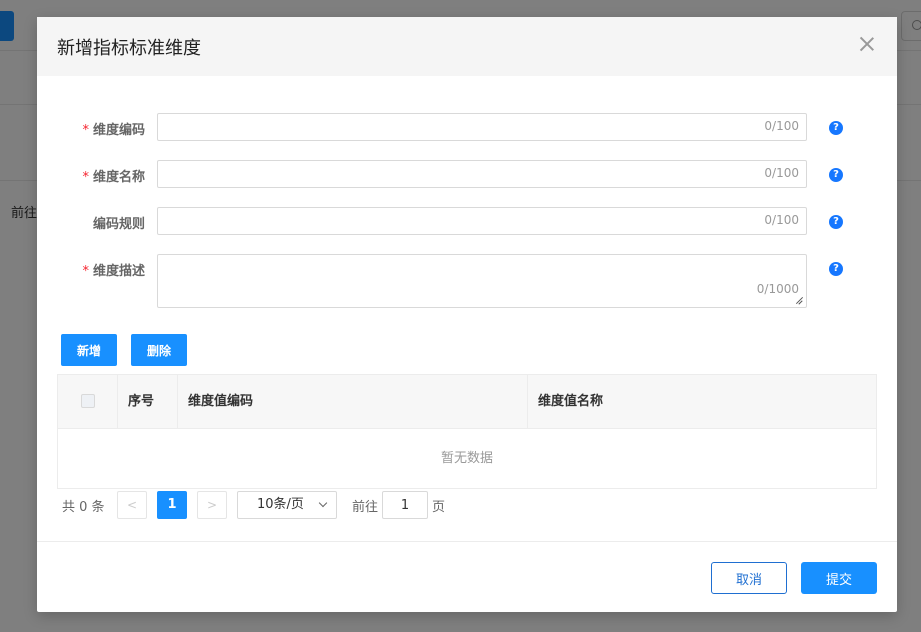 The image size is (921, 632). I want to click on submit-button: 提交, so click(839, 578).